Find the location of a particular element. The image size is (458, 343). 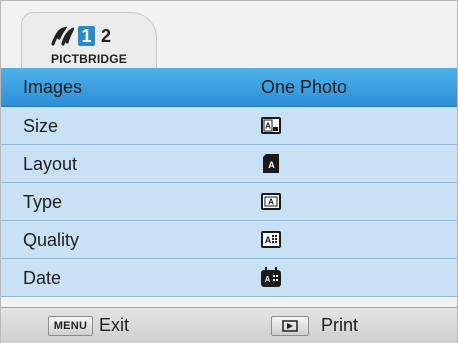

tab-icons: 1 2 is located at coordinates (81, 36).